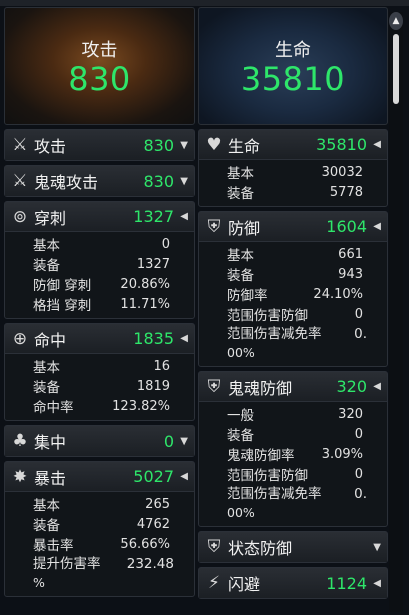 This screenshot has width=409, height=615. Describe the element at coordinates (99, 304) in the screenshot. I see `detail-row: 格挡 穿刺 11.71%` at that location.